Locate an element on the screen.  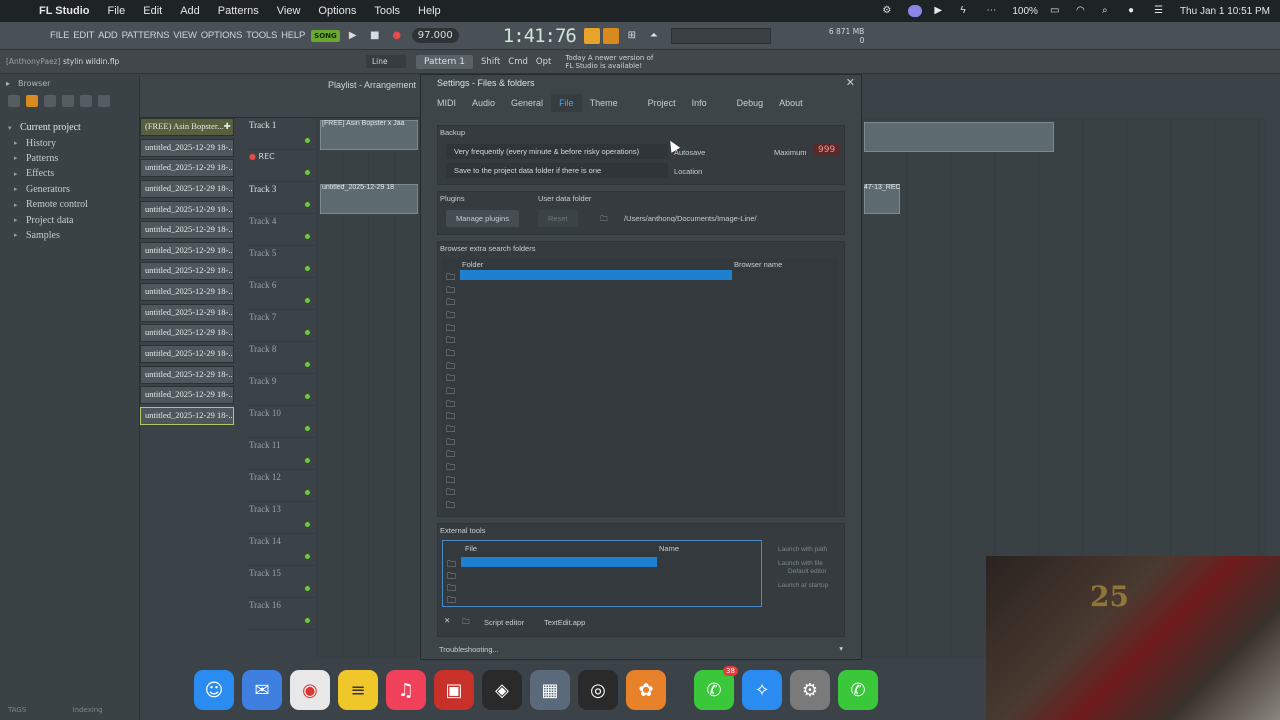
maximum-value: 999 is located at coordinates (827, 150).